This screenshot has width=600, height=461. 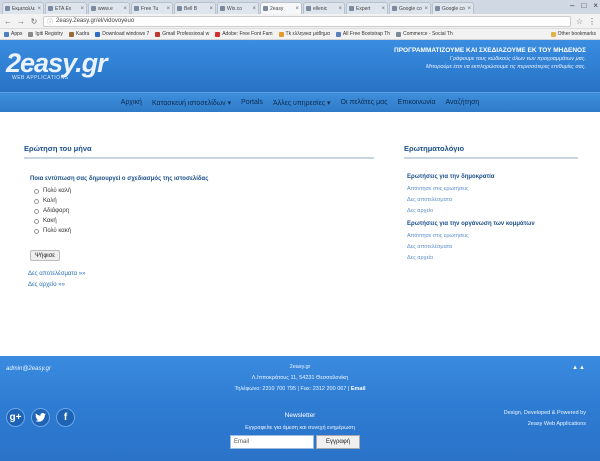 What do you see at coordinates (471, 224) in the screenshot?
I see `survey-group-parties: Ερωτήσεις για την οργάνωση των κομμάτων` at bounding box center [471, 224].